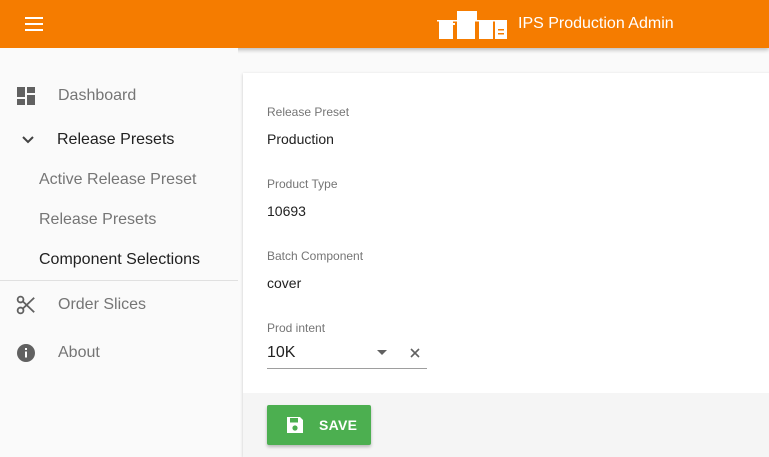 The image size is (769, 457). What do you see at coordinates (26, 353) in the screenshot?
I see `info-icon` at bounding box center [26, 353].